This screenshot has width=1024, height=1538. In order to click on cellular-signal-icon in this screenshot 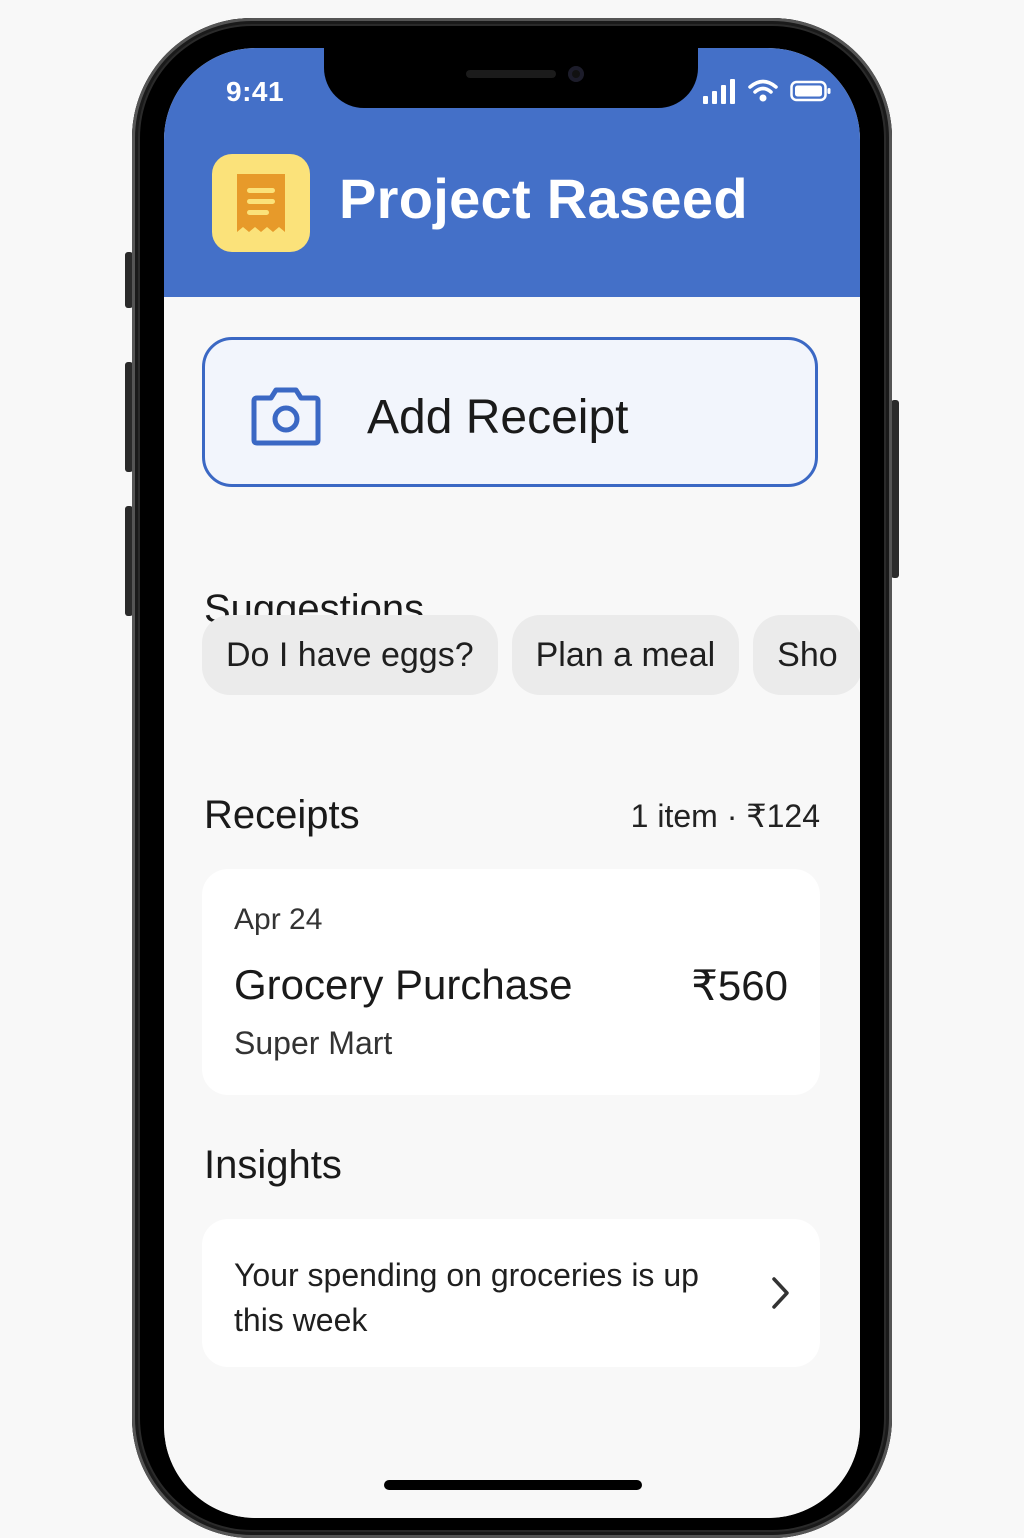, I will do `click(719, 91)`.